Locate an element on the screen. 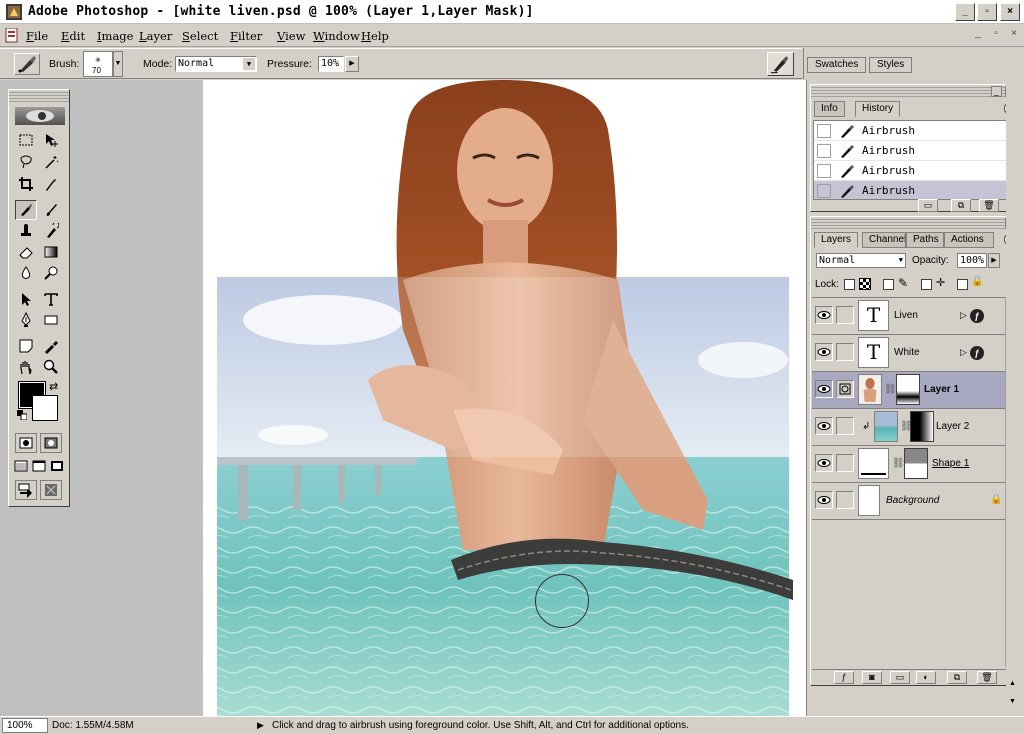 The width and height of the screenshot is (1024, 734). layer-row-shape-1: ⛓ Shape 1 is located at coordinates (908, 464).